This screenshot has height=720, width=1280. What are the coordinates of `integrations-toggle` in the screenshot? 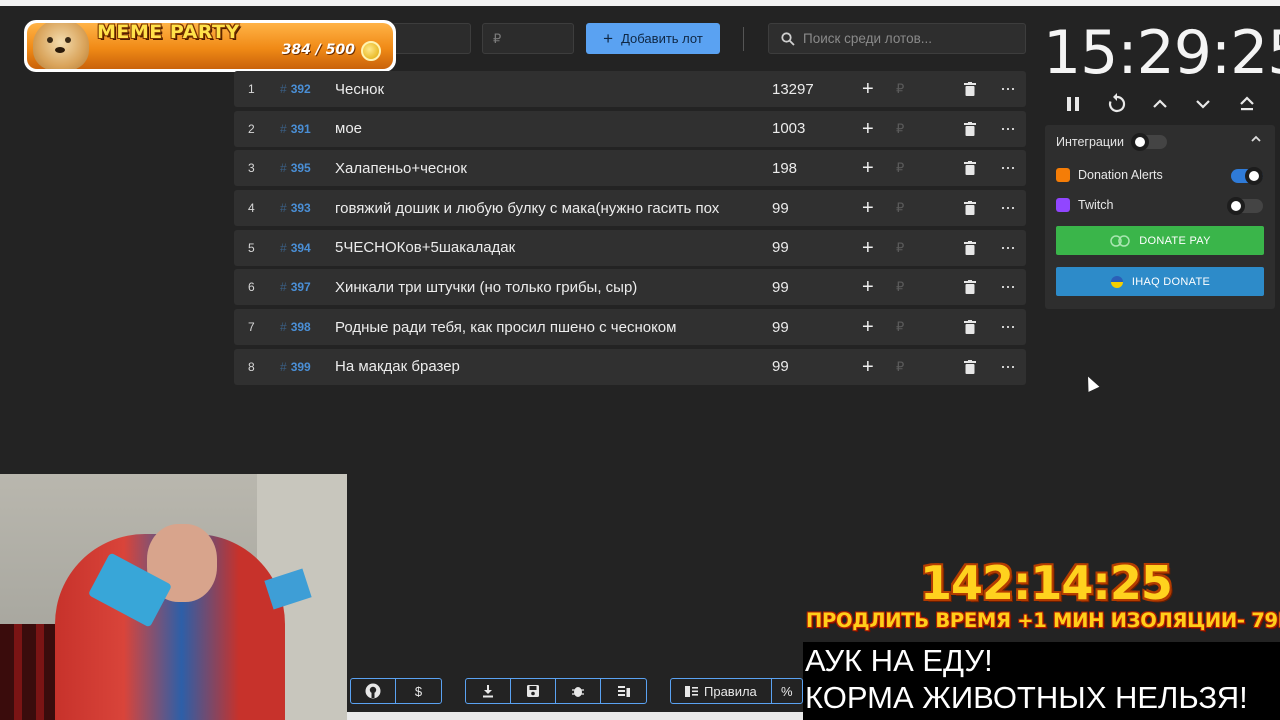 It's located at (1149, 142).